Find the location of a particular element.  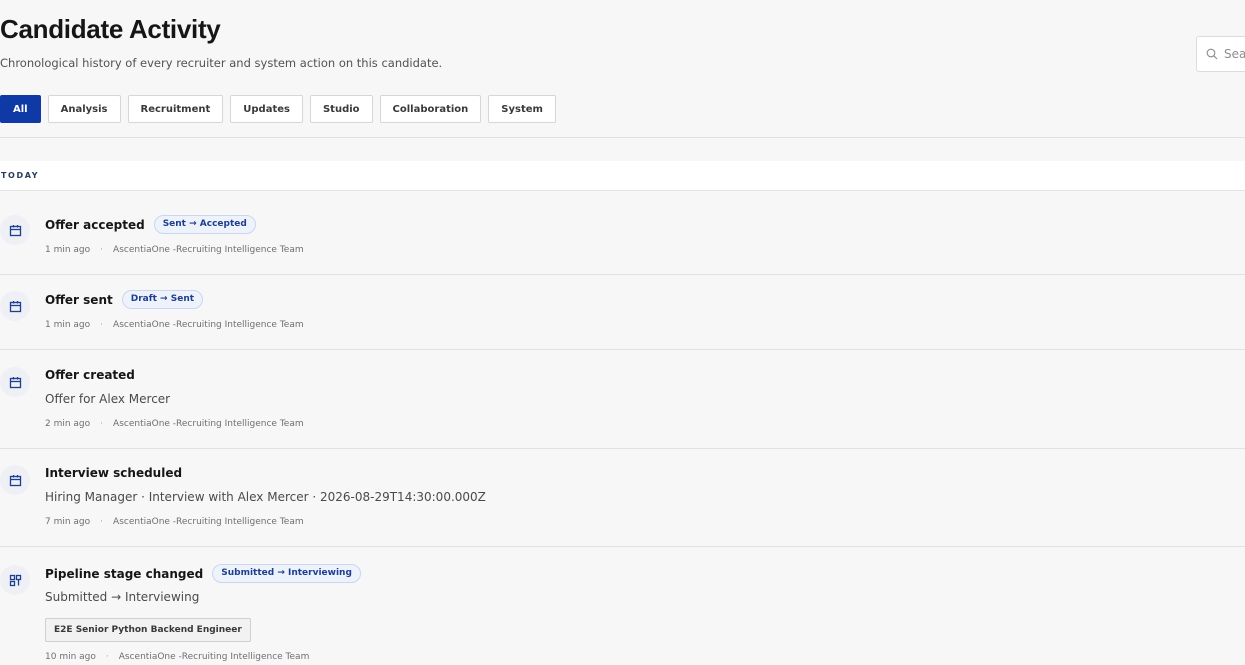

status-badge: Draft → Sent is located at coordinates (162, 299).